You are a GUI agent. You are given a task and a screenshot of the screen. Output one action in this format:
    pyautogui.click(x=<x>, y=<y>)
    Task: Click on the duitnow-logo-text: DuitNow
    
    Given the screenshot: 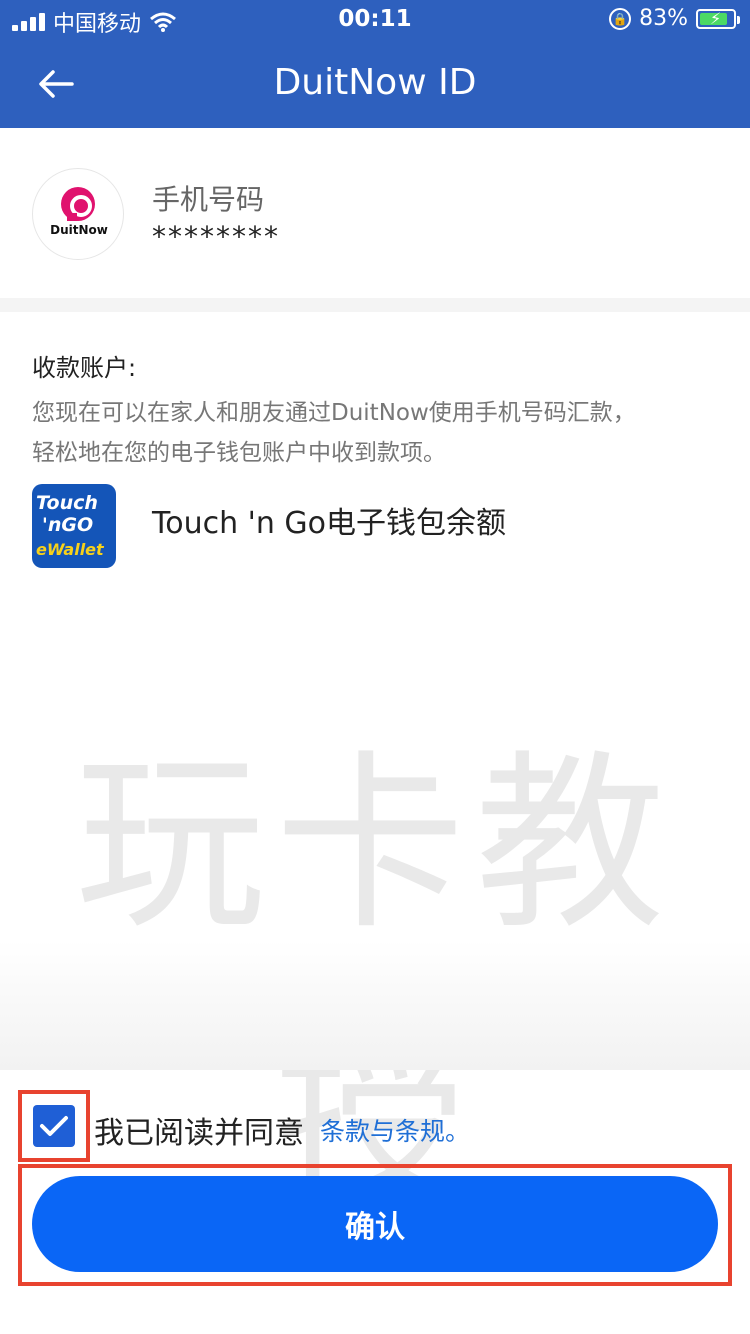 What is the action you would take?
    pyautogui.click(x=79, y=230)
    